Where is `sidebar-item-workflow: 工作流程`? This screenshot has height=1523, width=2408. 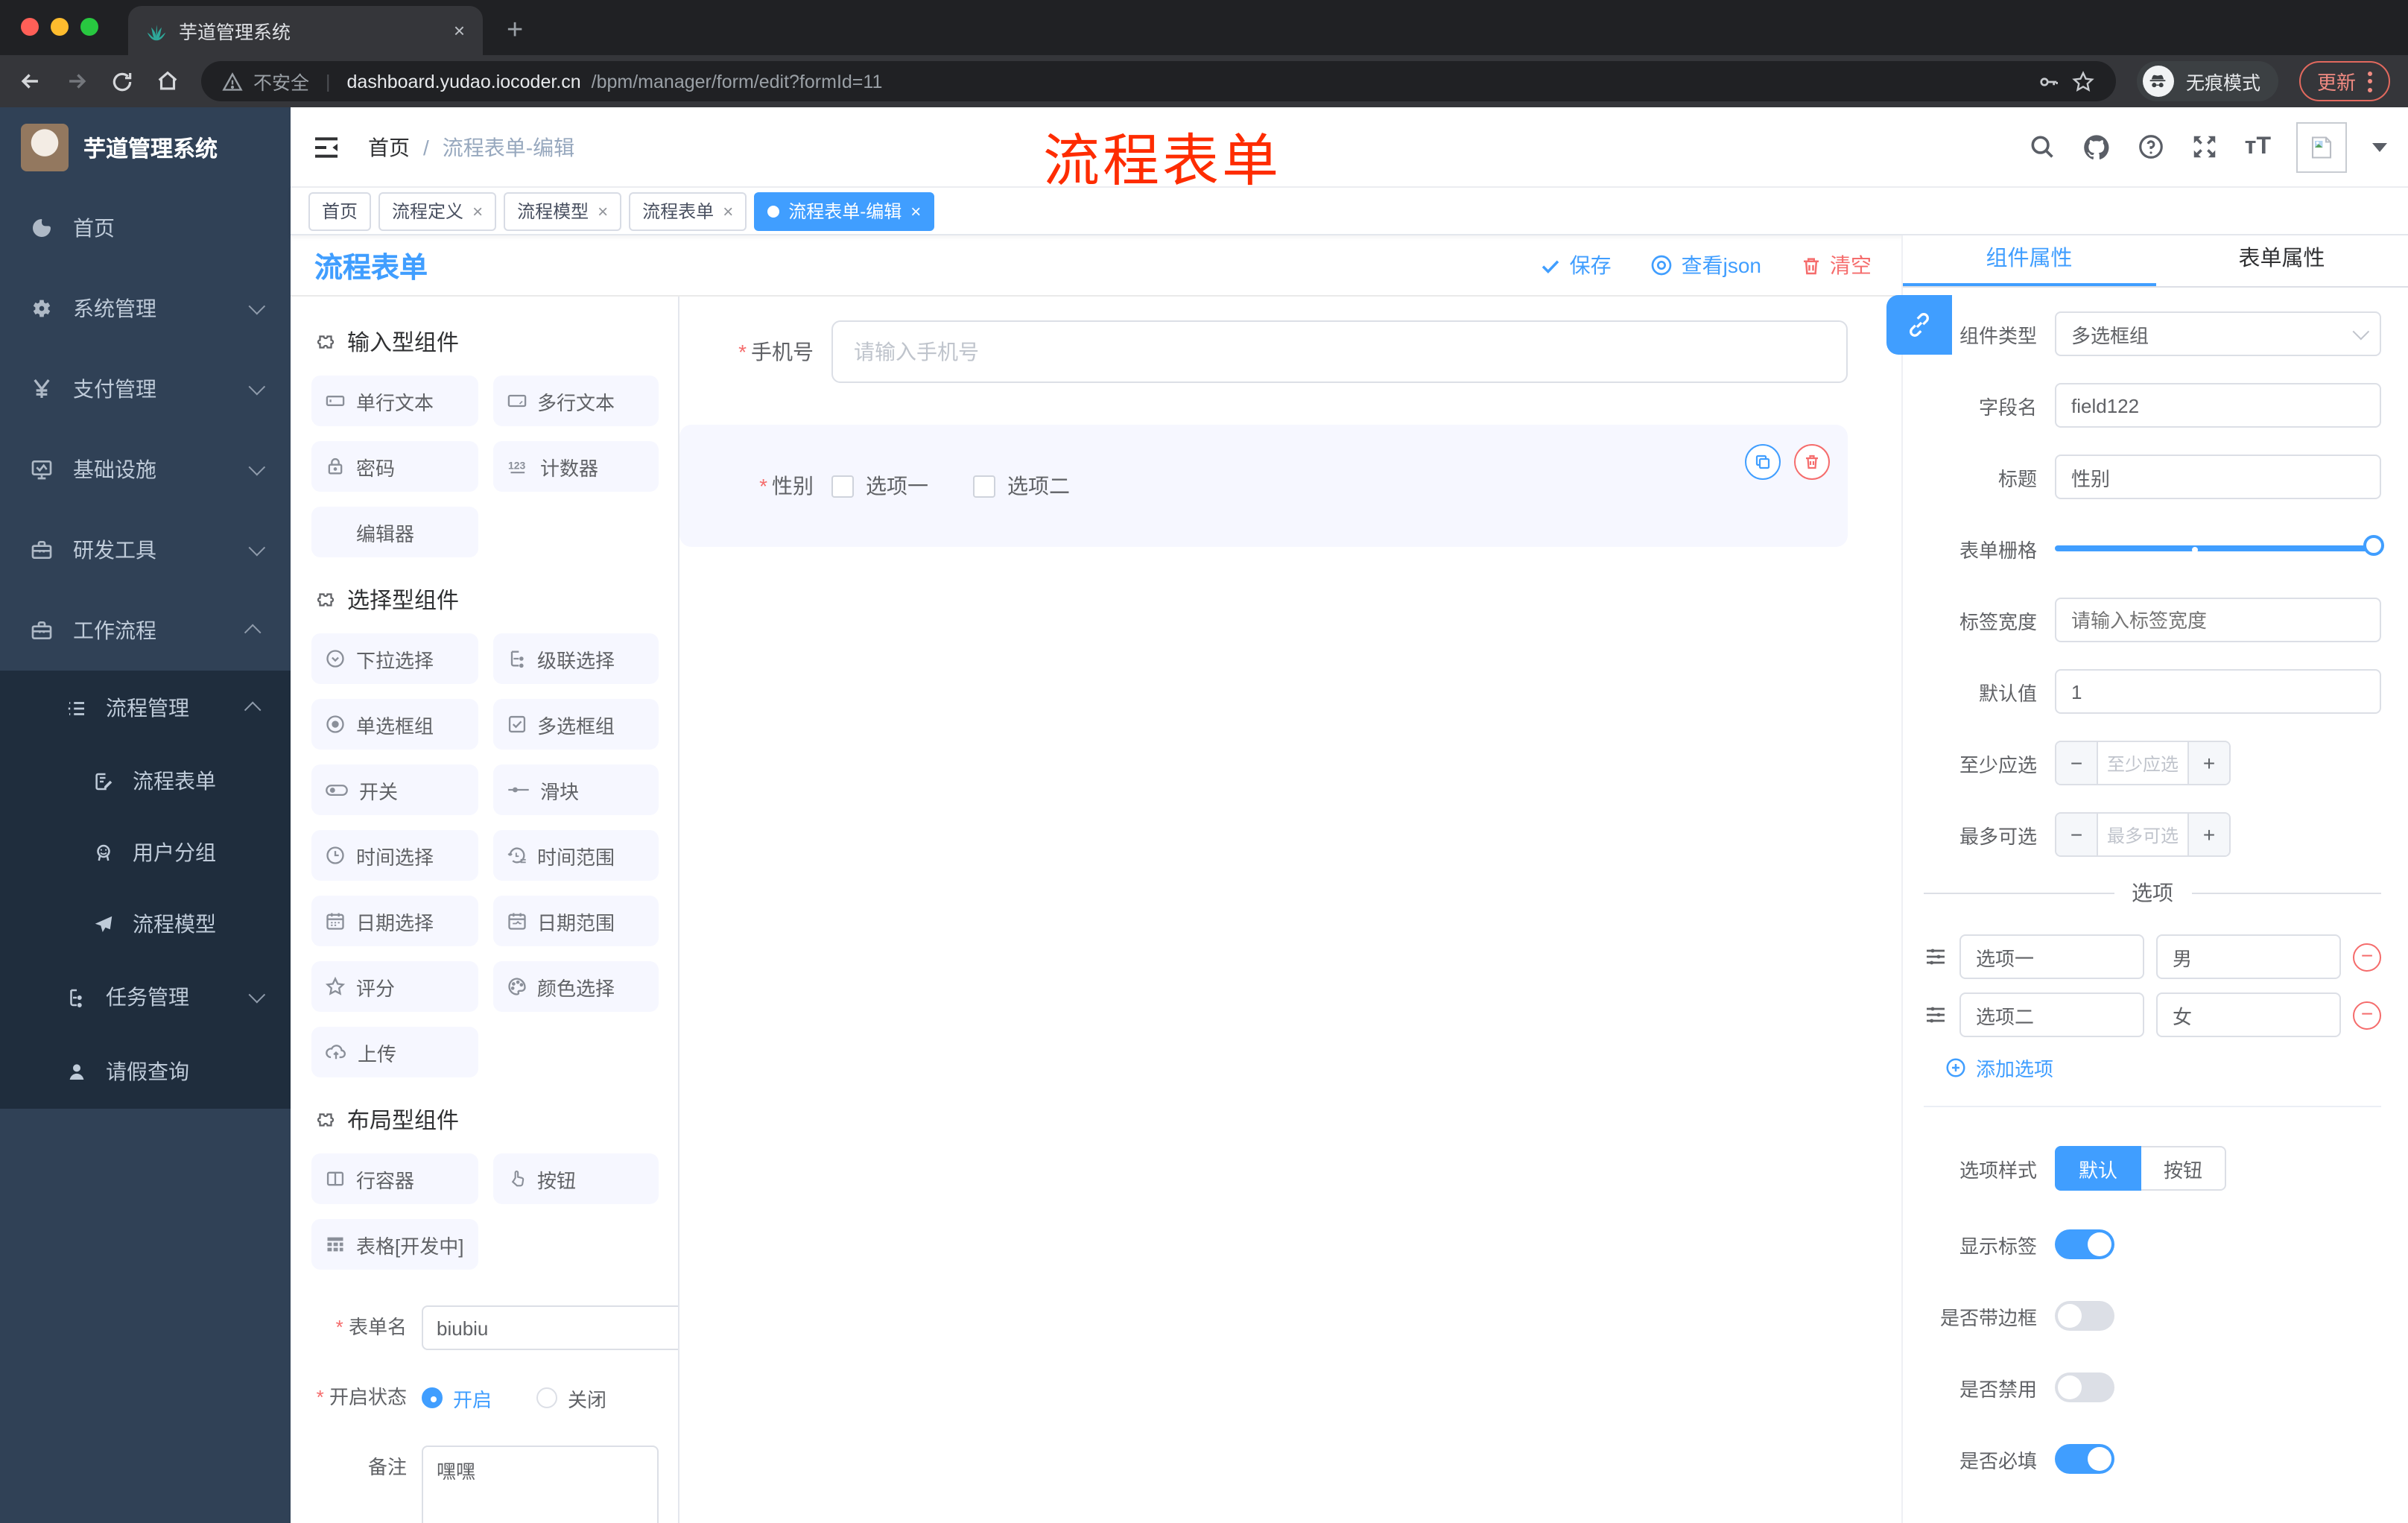
sidebar-item-workflow: 工作流程 is located at coordinates (145, 630).